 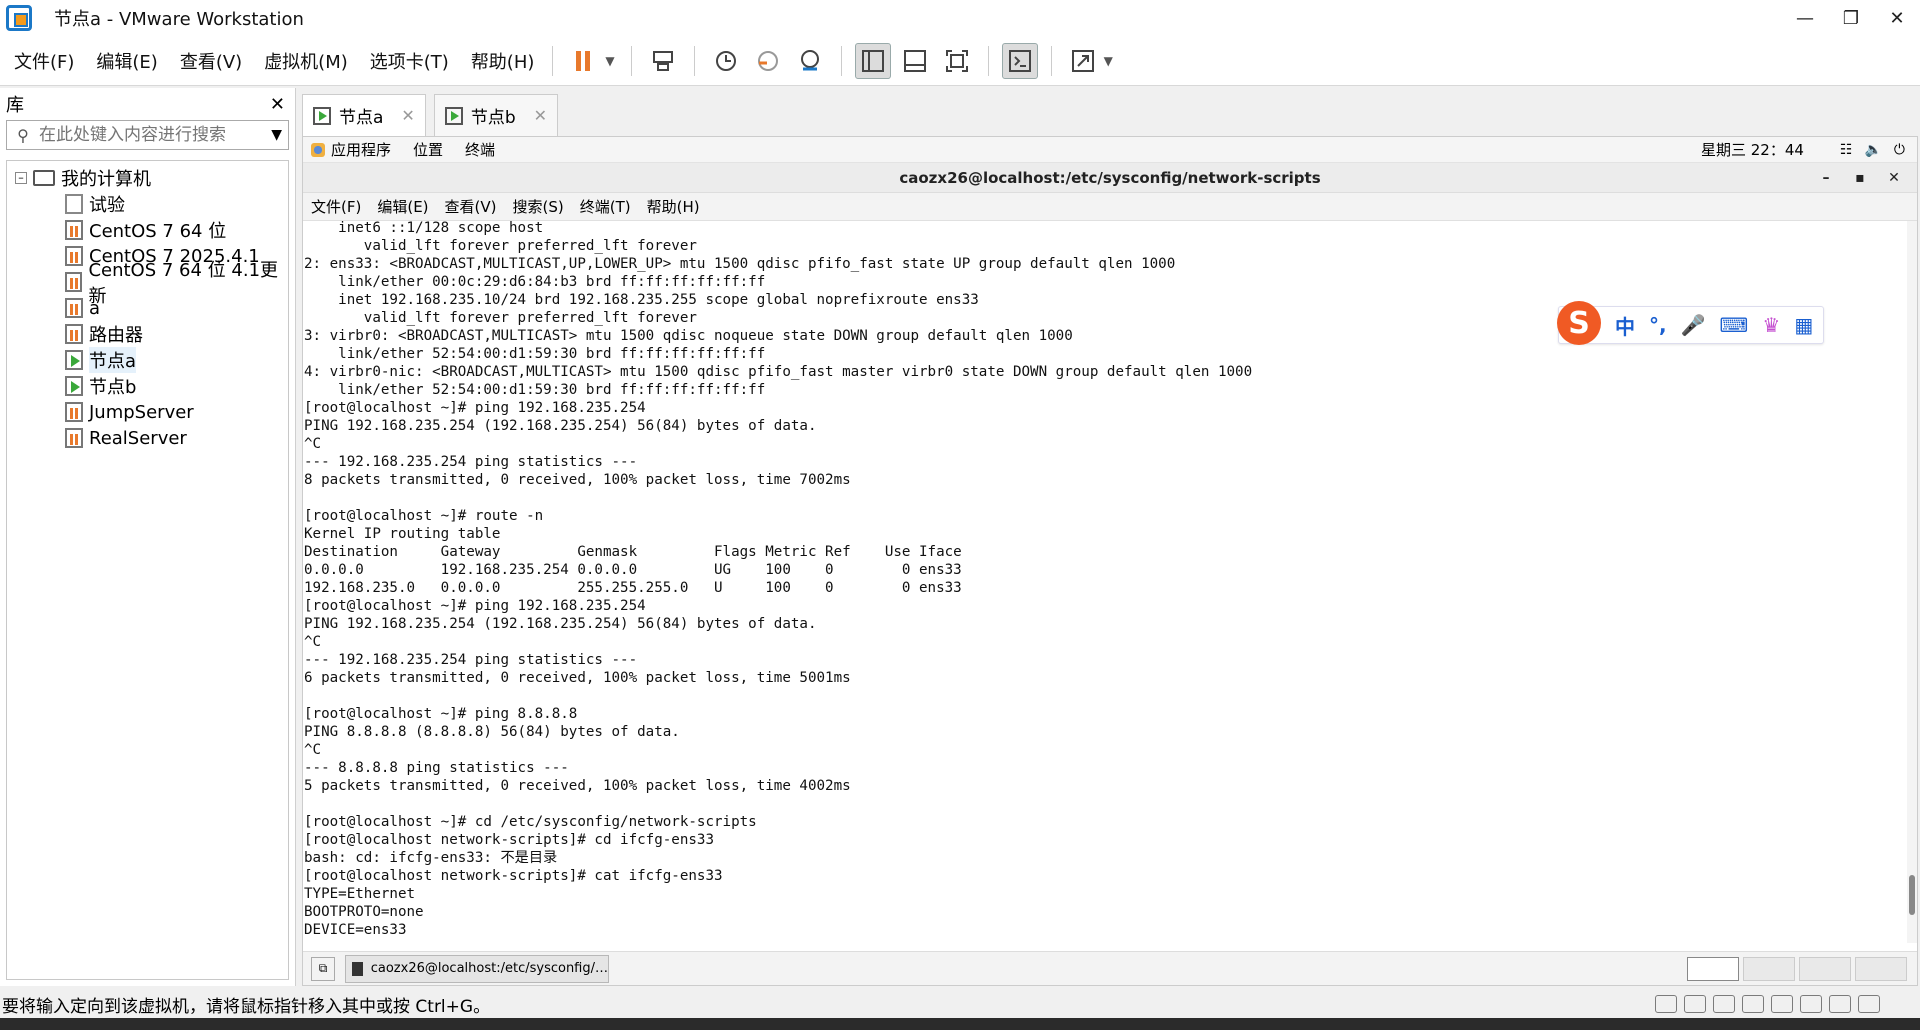 I want to click on vm-running-icon, so click(x=322, y=115).